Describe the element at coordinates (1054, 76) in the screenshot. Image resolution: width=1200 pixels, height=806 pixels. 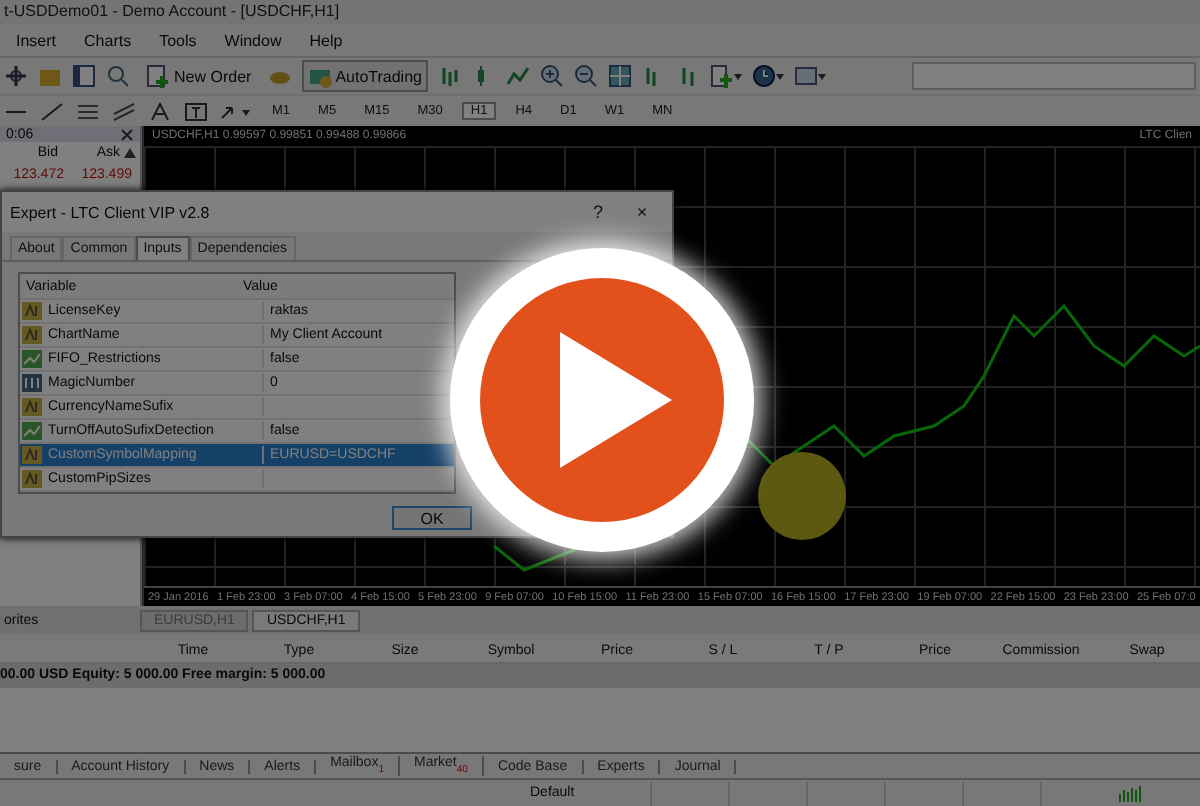
I see `search-field` at that location.